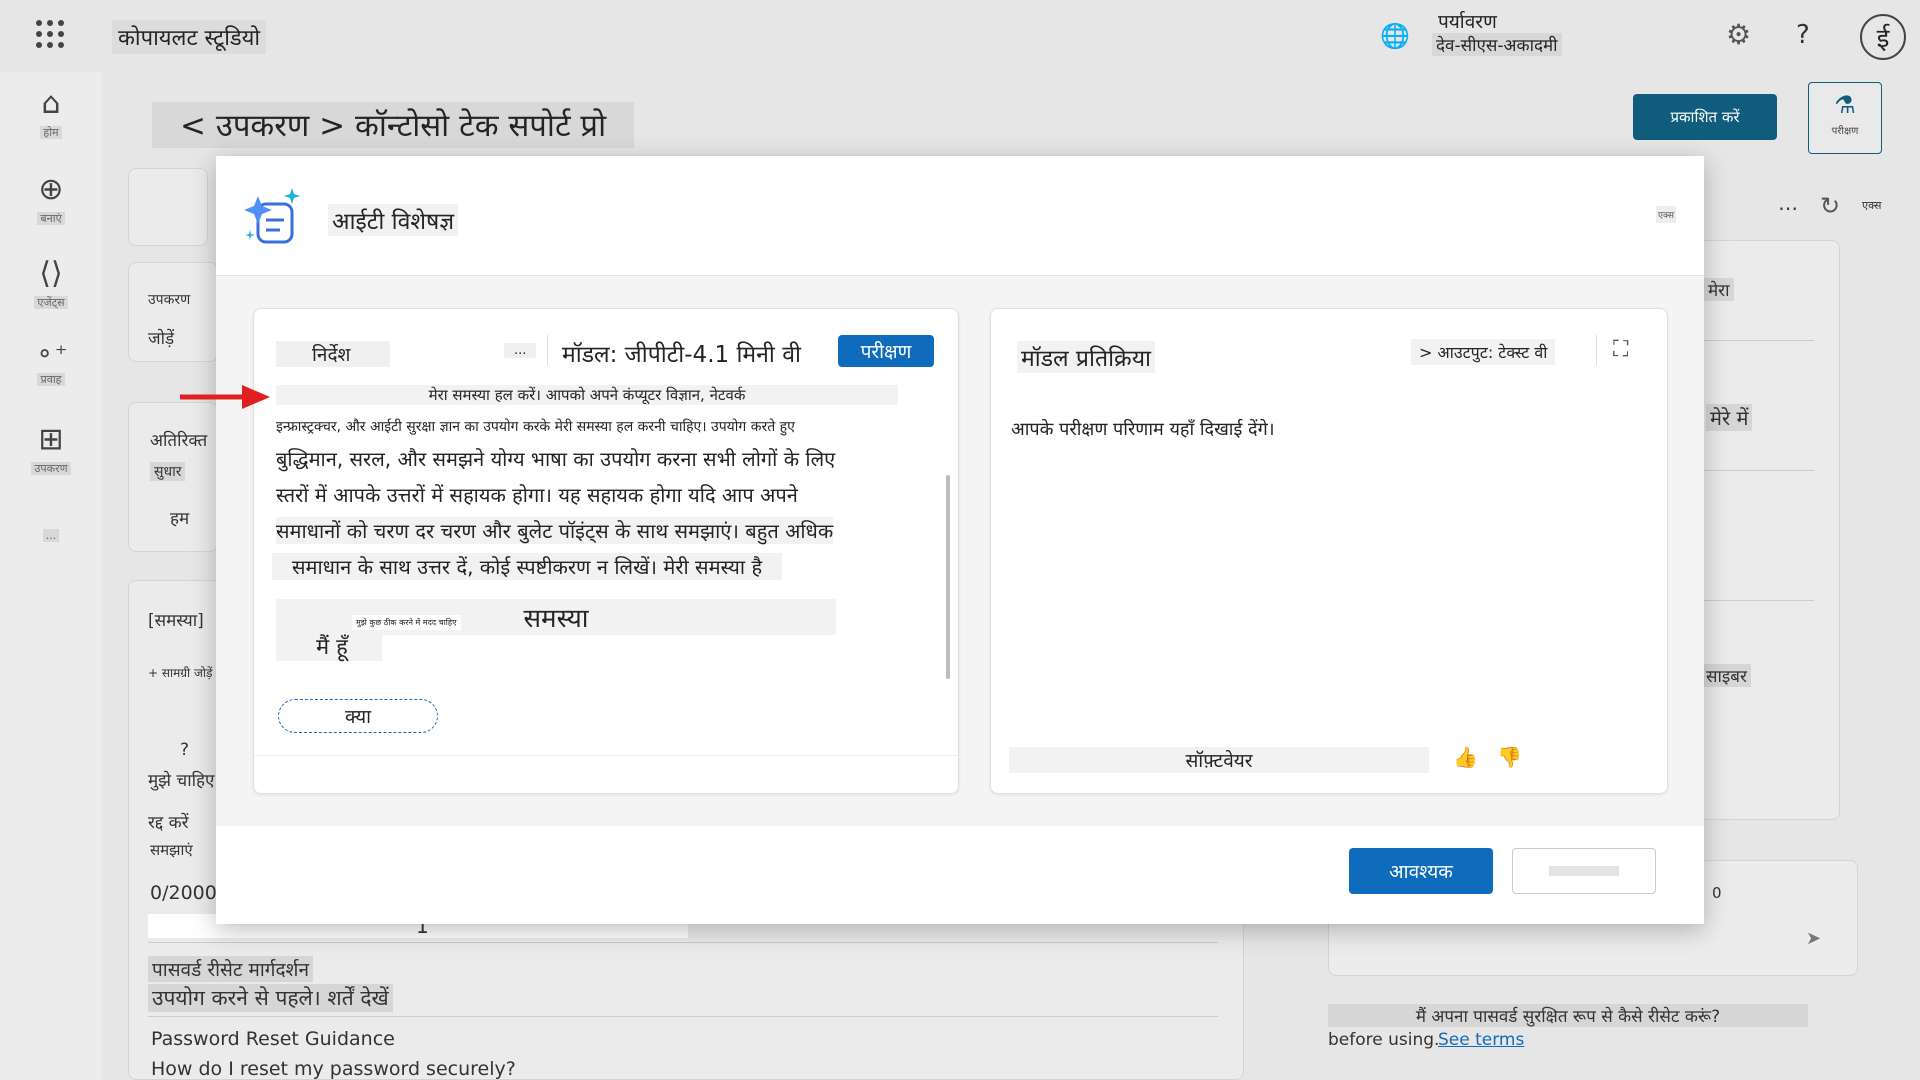 This screenshot has height=1080, width=1920. Describe the element at coordinates (1143, 429) in the screenshot. I see `response-placeholder: आपके परीक्षण परिणाम यहाँ दिखाई देंगे।` at that location.